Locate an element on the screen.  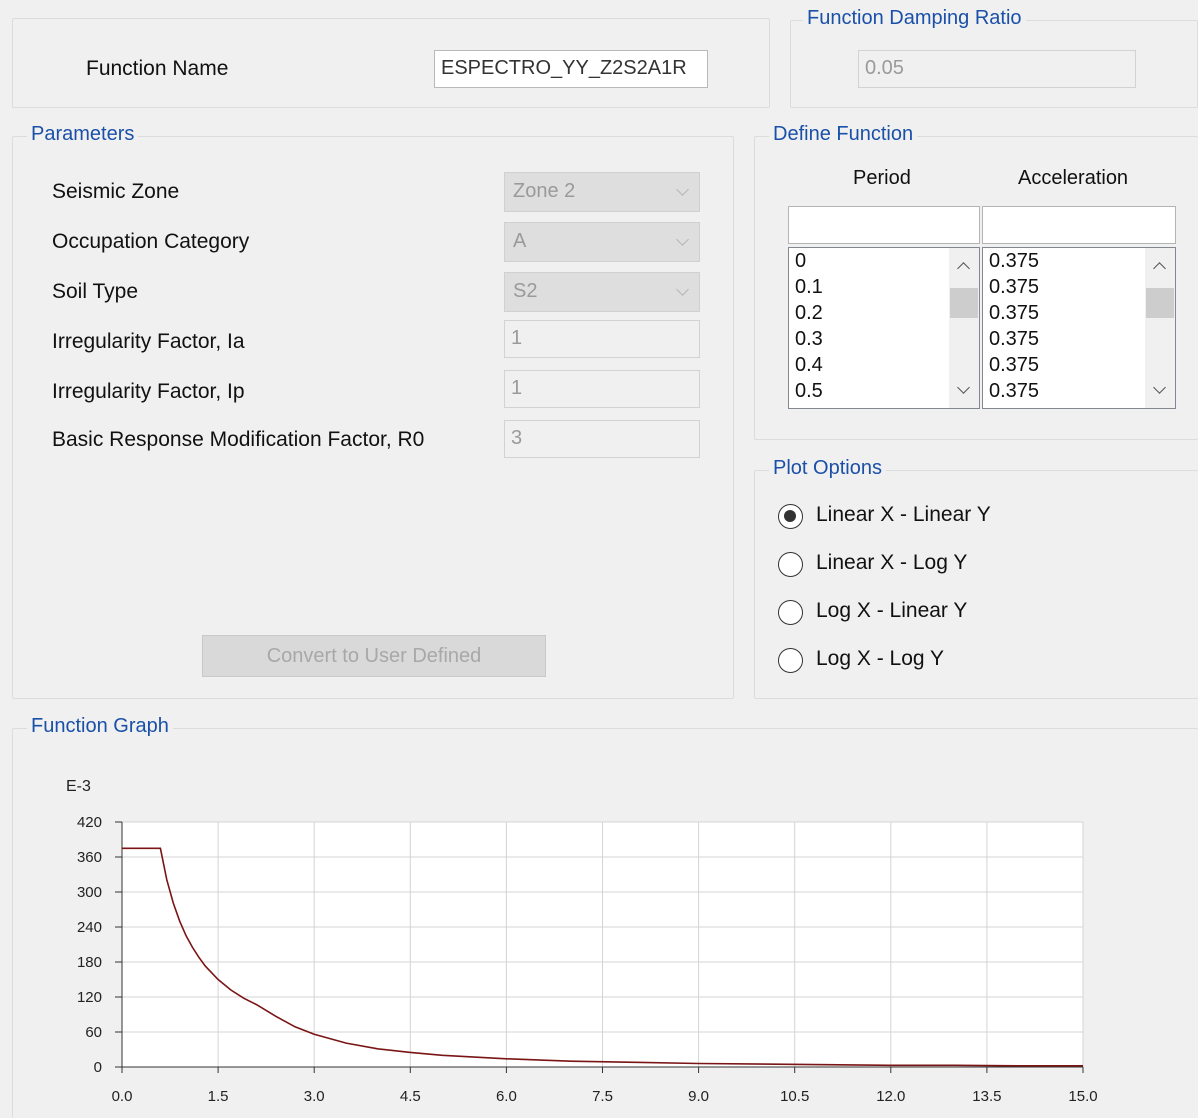
define-function-group-title: Define Function is located at coordinates (843, 134).